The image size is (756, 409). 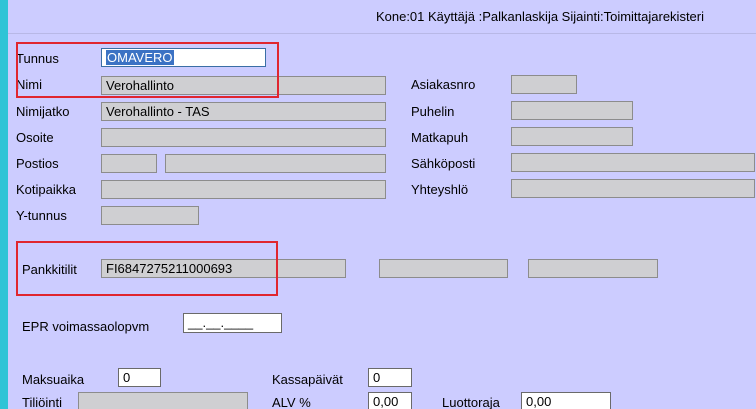 What do you see at coordinates (53, 379) in the screenshot?
I see `maksuaika-label: Maksuaika` at bounding box center [53, 379].